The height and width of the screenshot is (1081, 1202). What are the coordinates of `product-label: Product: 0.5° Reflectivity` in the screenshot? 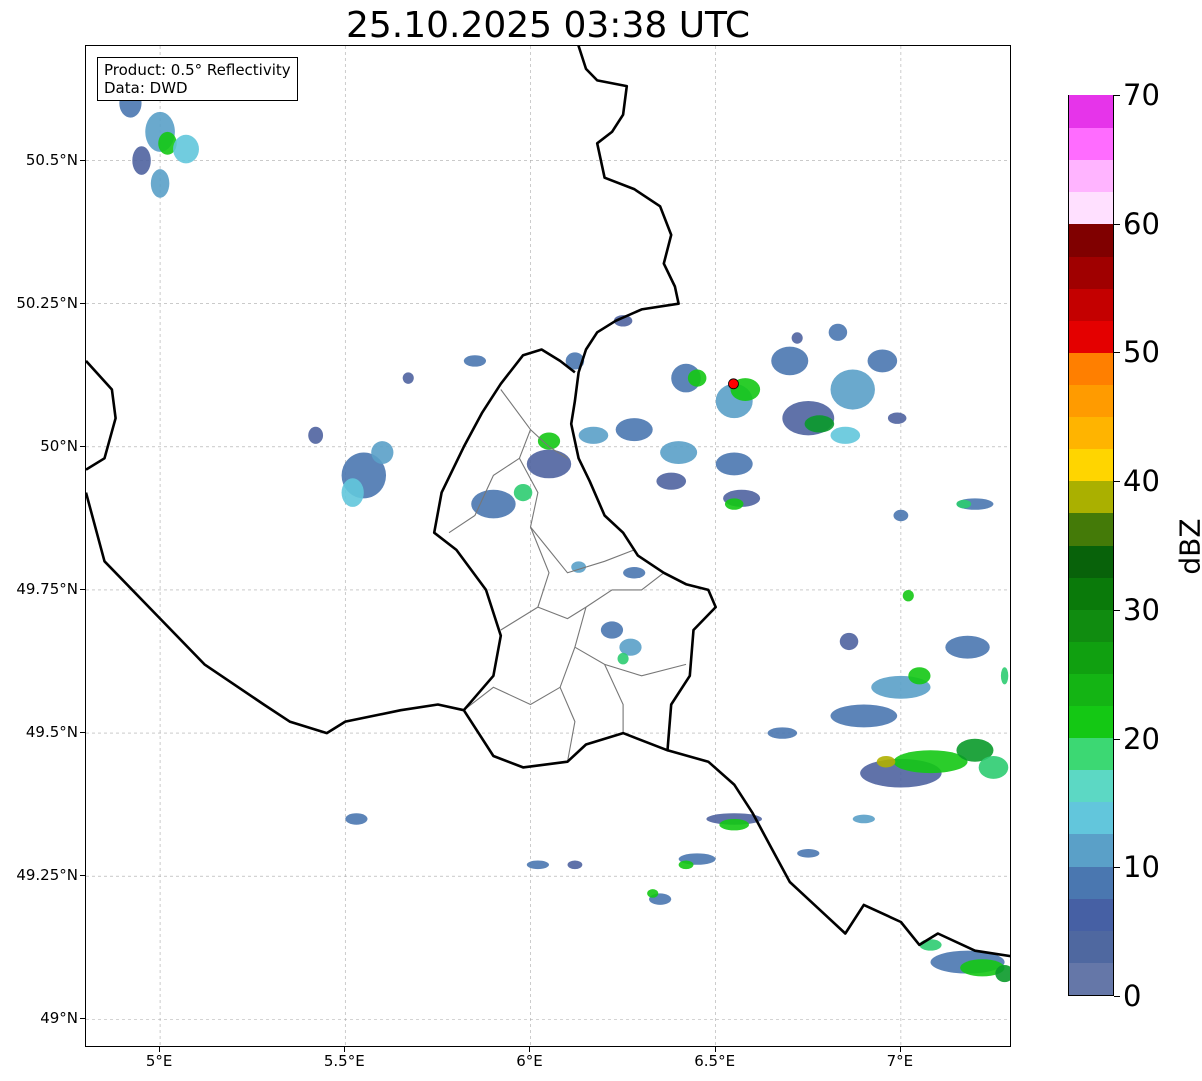 It's located at (197, 70).